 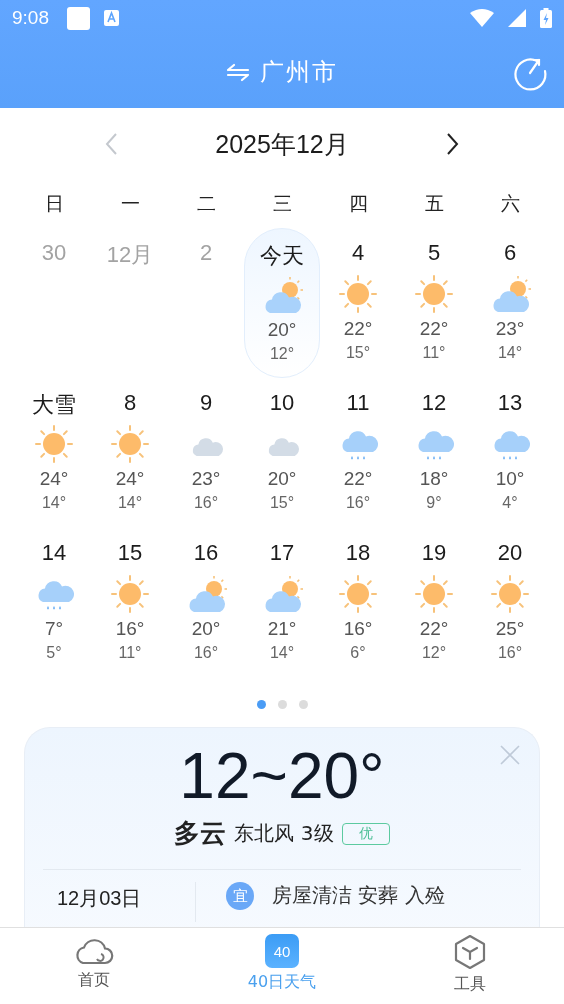 I want to click on day-cell: 13 10° 4°, so click(x=510, y=453).